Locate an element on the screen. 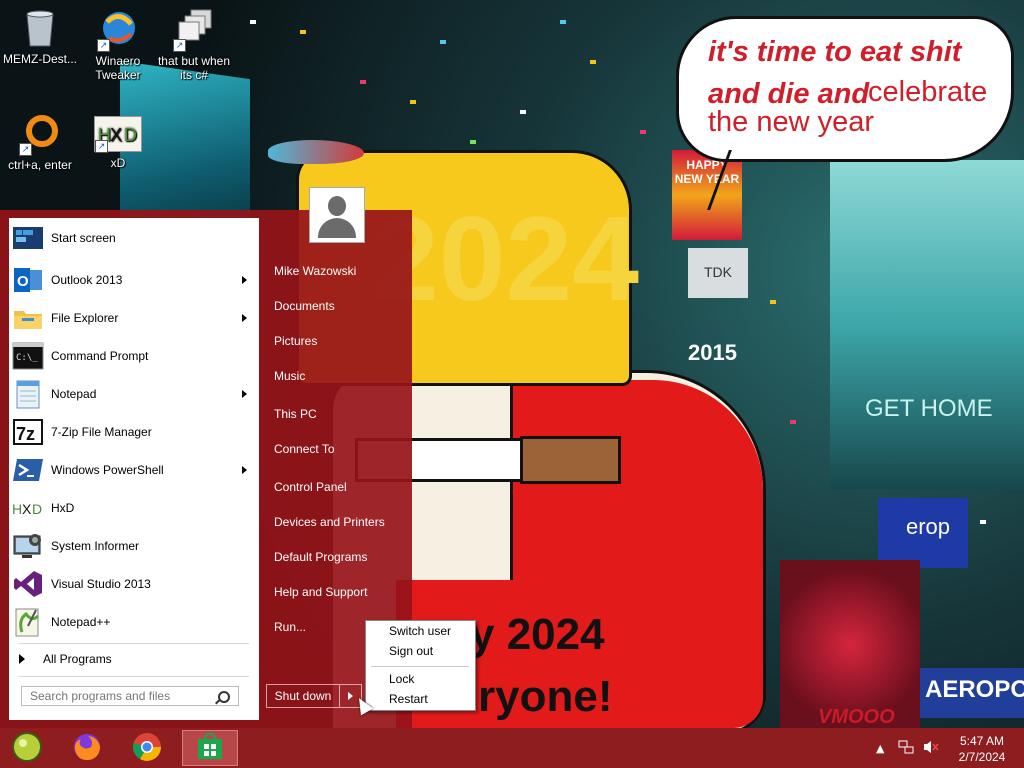 Image resolution: width=1024 pixels, height=768 pixels. notepad-icon is located at coordinates (28, 394).